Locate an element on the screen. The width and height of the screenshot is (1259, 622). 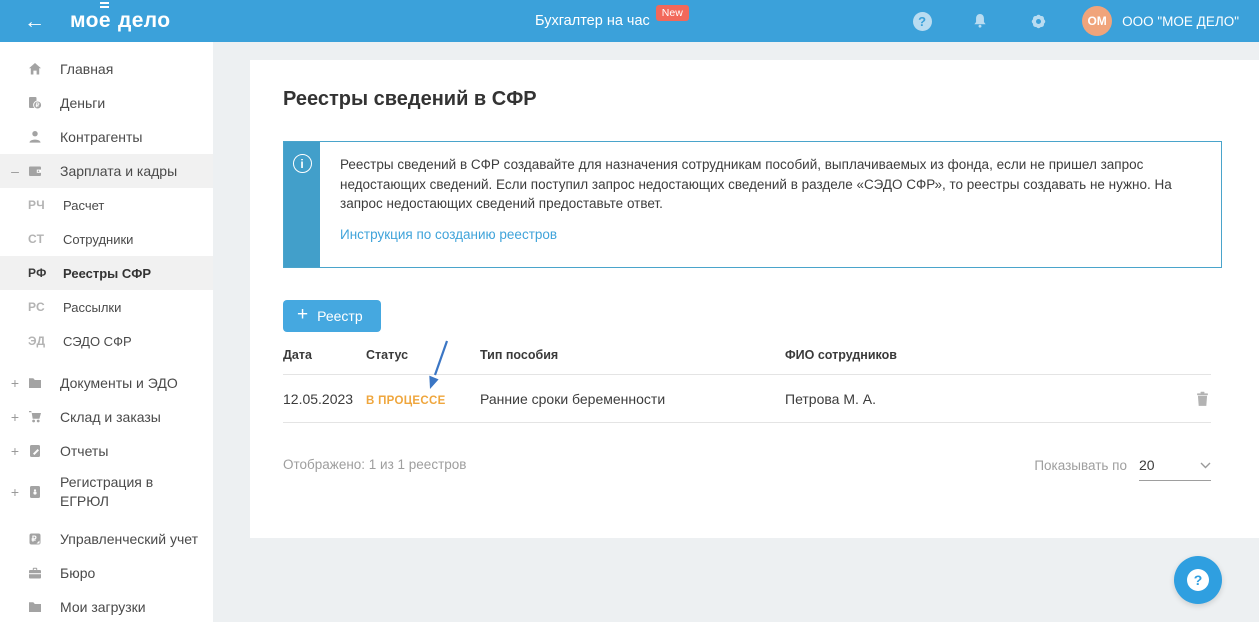
help-icon: ? is located at coordinates (922, 21).